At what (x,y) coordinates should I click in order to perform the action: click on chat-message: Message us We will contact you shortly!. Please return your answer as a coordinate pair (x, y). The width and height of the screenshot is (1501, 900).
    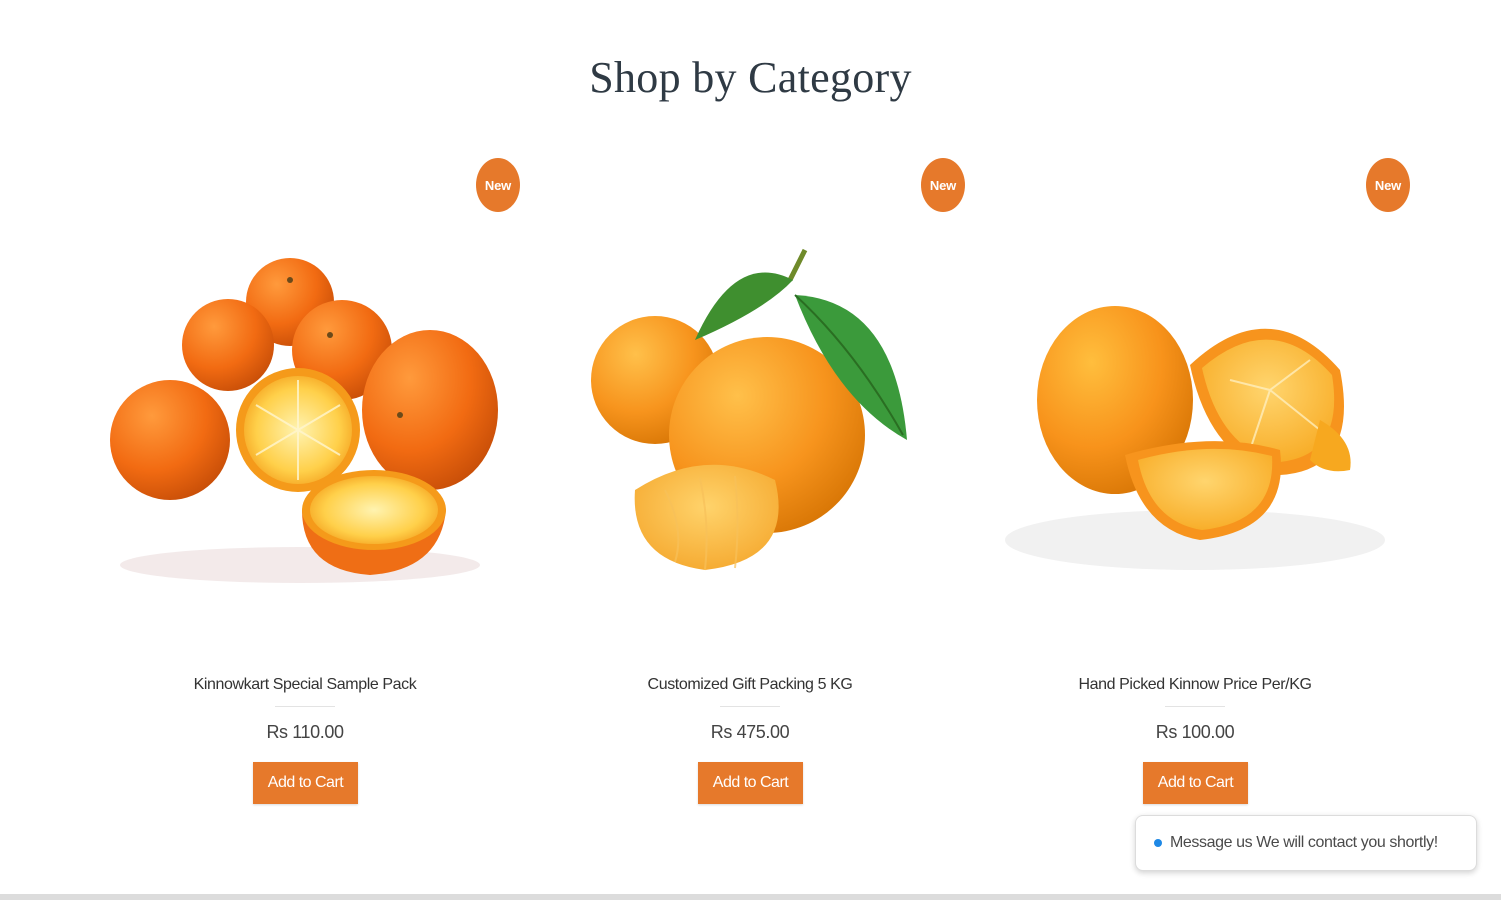
    Looking at the image, I should click on (1304, 842).